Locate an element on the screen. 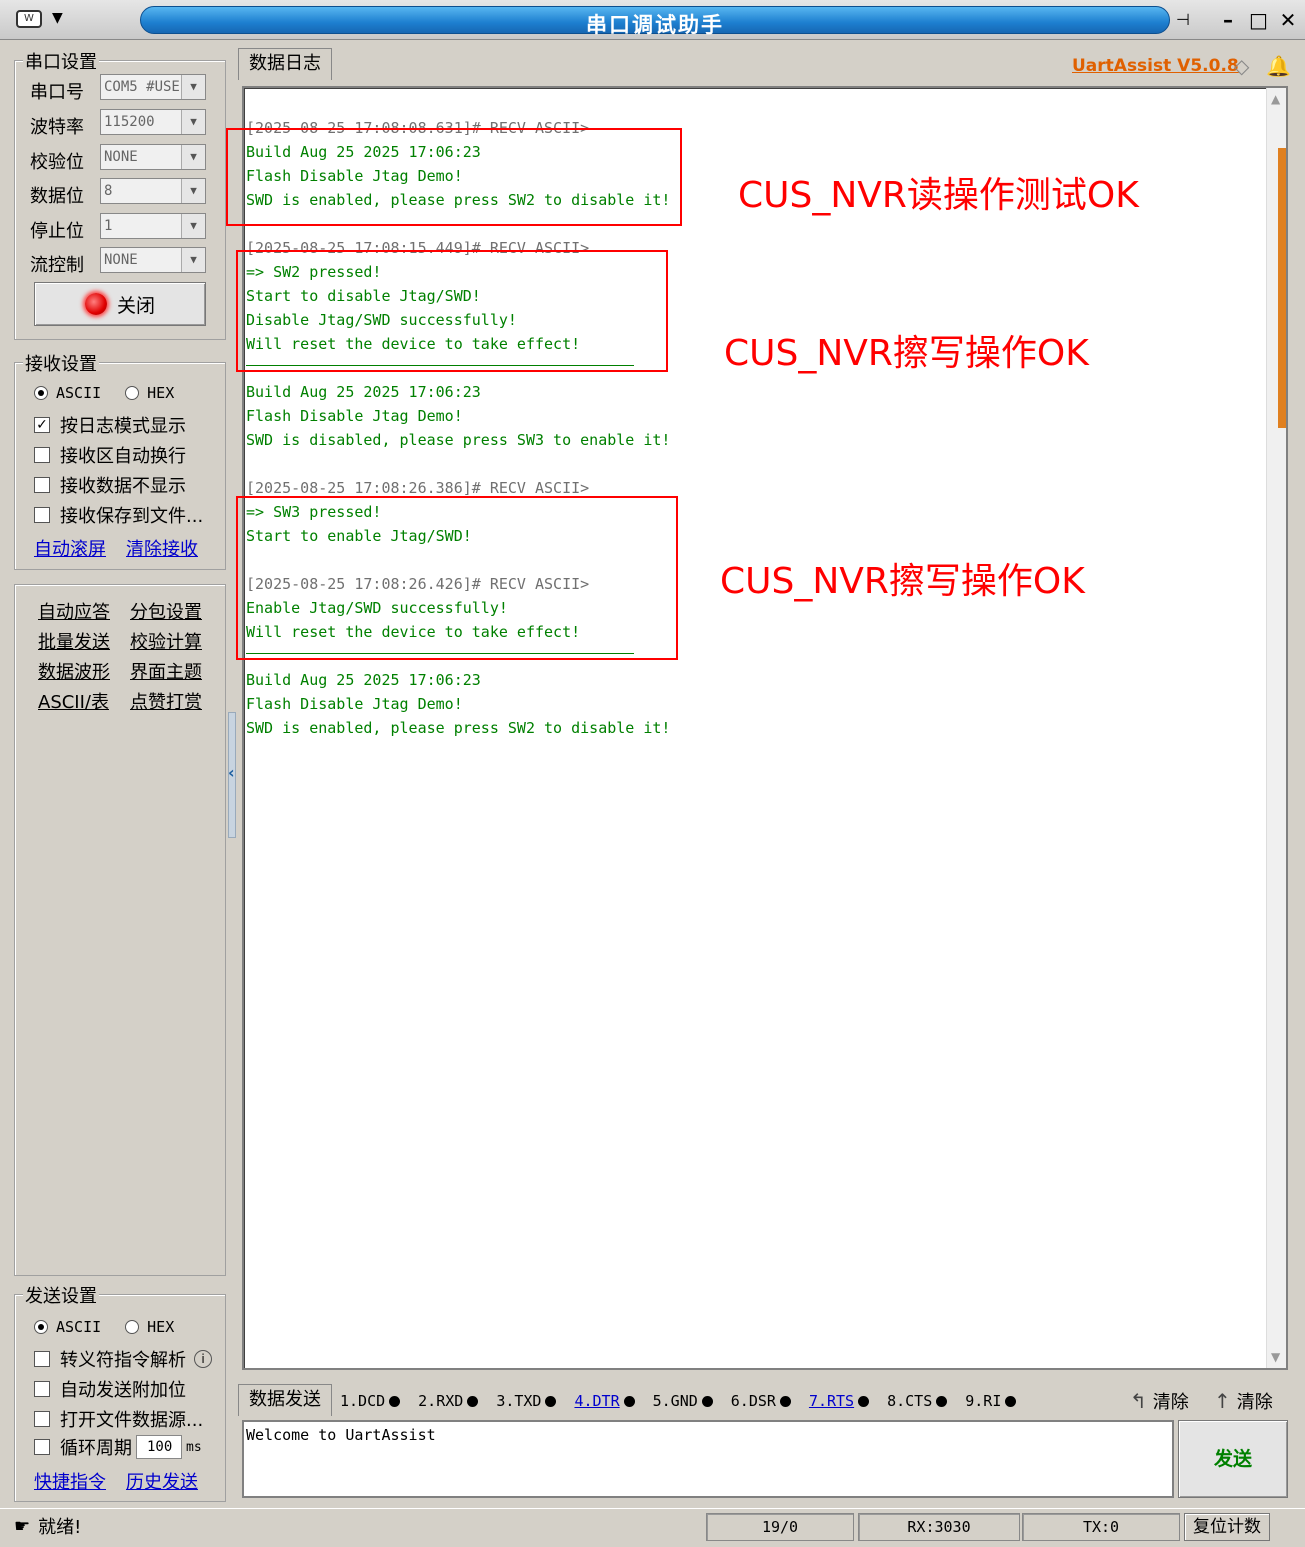 The height and width of the screenshot is (1547, 1305). log-line: Build Aug 25 2025 17:06:23 is located at coordinates (363, 680).